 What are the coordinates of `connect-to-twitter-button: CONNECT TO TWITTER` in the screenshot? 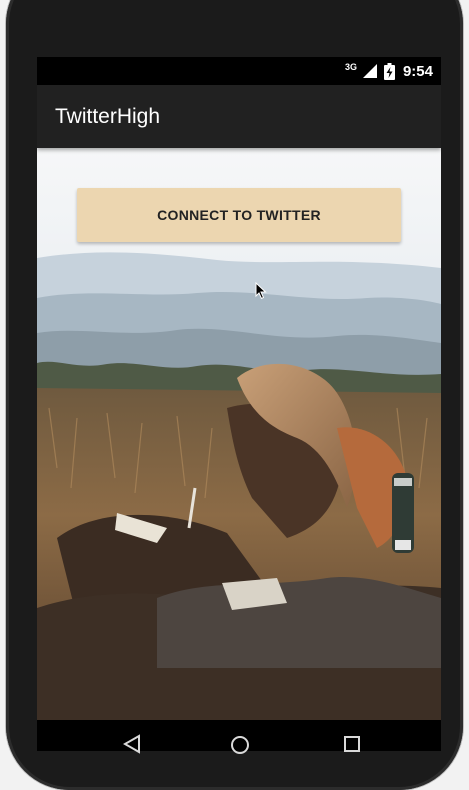 It's located at (239, 215).